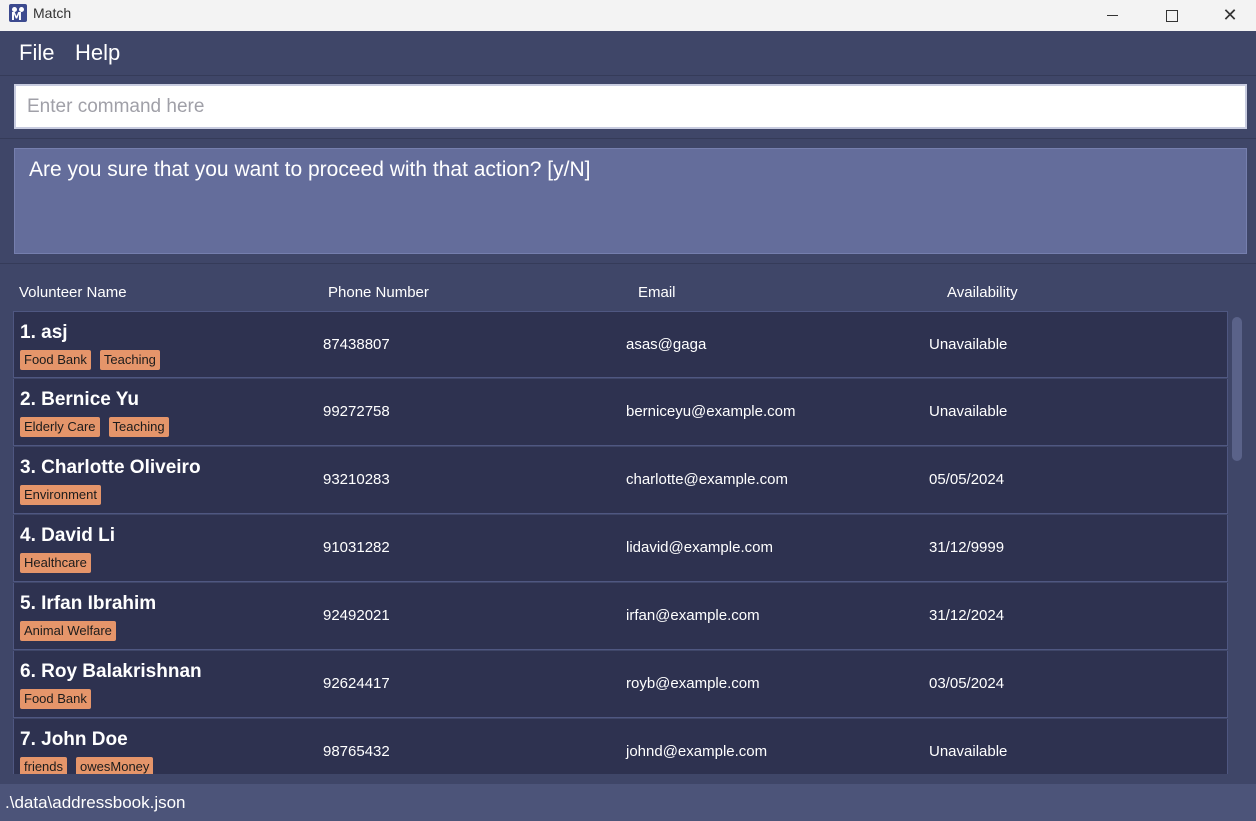 The height and width of the screenshot is (821, 1256). Describe the element at coordinates (60, 427) in the screenshot. I see `tag-badge: Elderly Care` at that location.